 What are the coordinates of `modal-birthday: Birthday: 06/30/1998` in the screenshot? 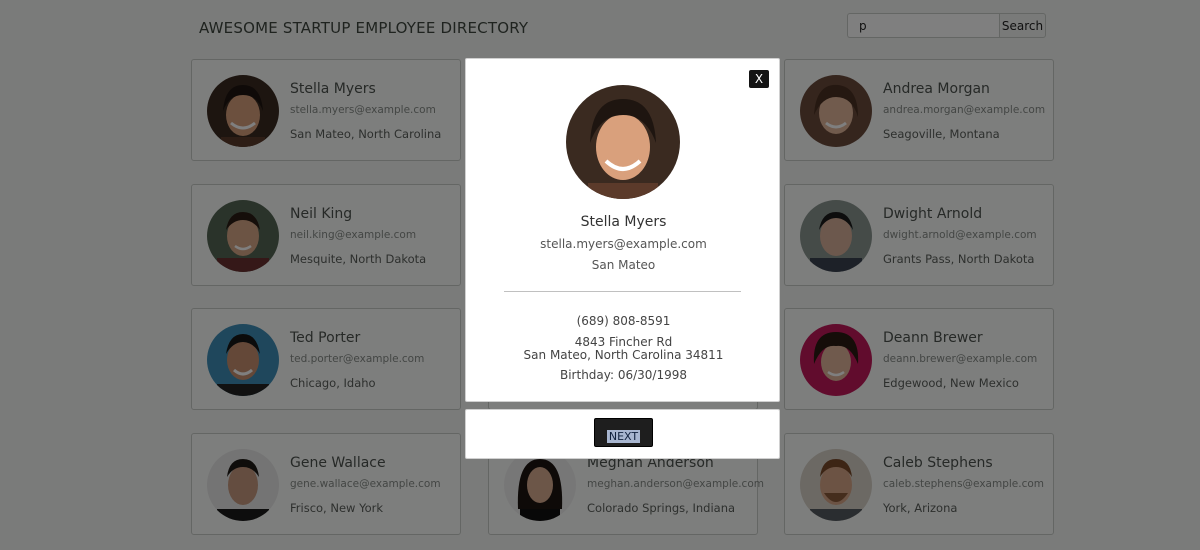 It's located at (623, 375).